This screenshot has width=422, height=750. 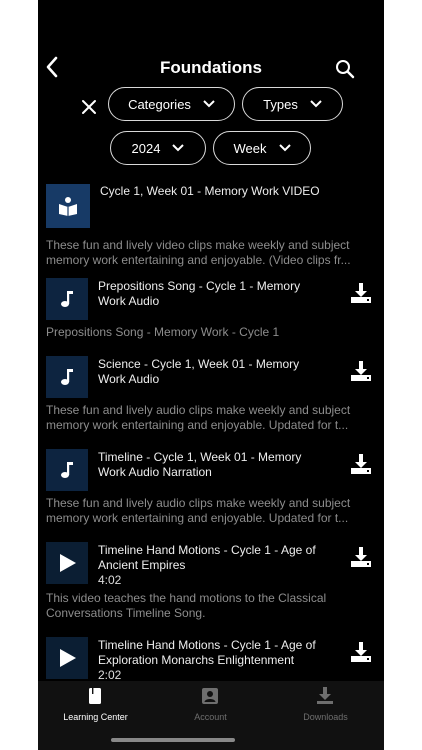 I want to click on item-description: Conversations Timeline Song., so click(x=126, y=613).